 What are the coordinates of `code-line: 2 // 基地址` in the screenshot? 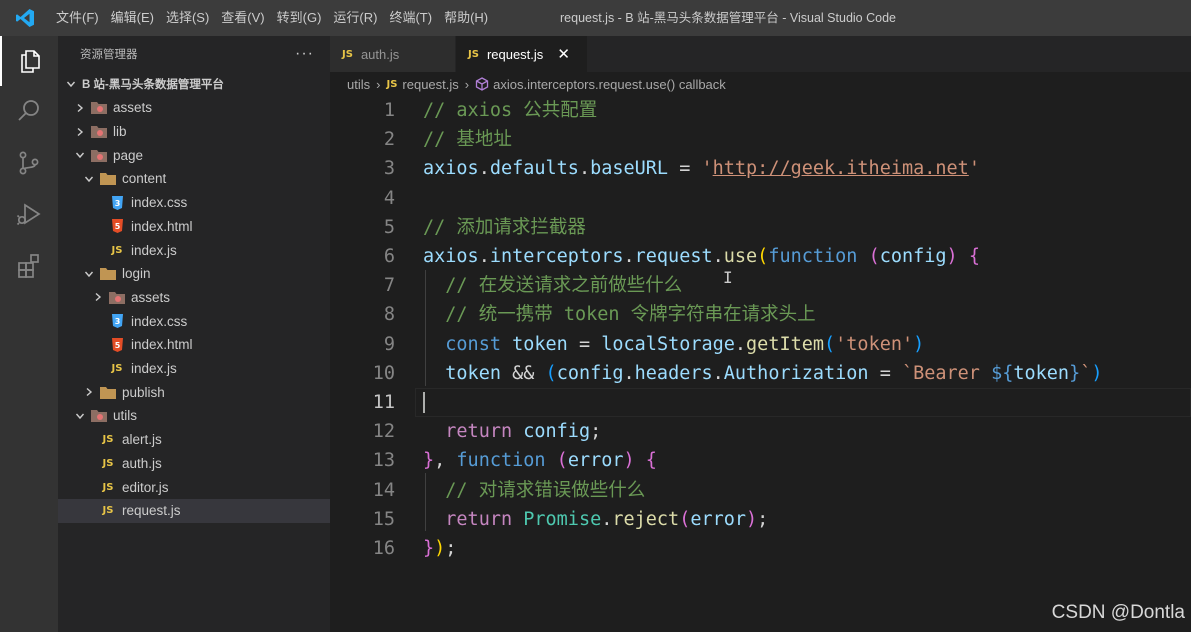 It's located at (760, 139).